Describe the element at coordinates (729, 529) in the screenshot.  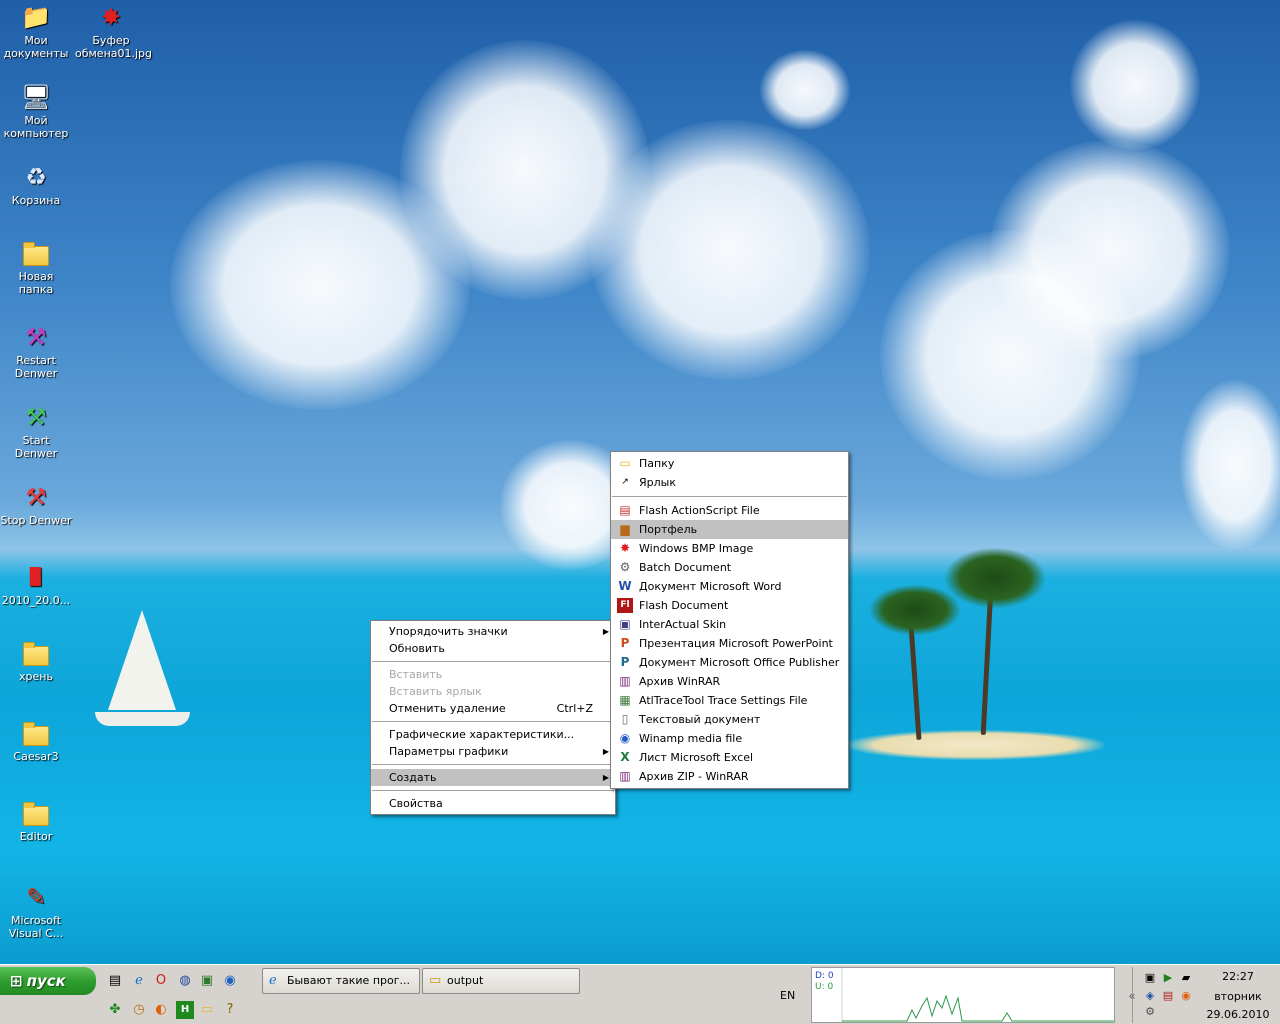
I see `submenu-item-briefcase: ▆ Портфель` at that location.